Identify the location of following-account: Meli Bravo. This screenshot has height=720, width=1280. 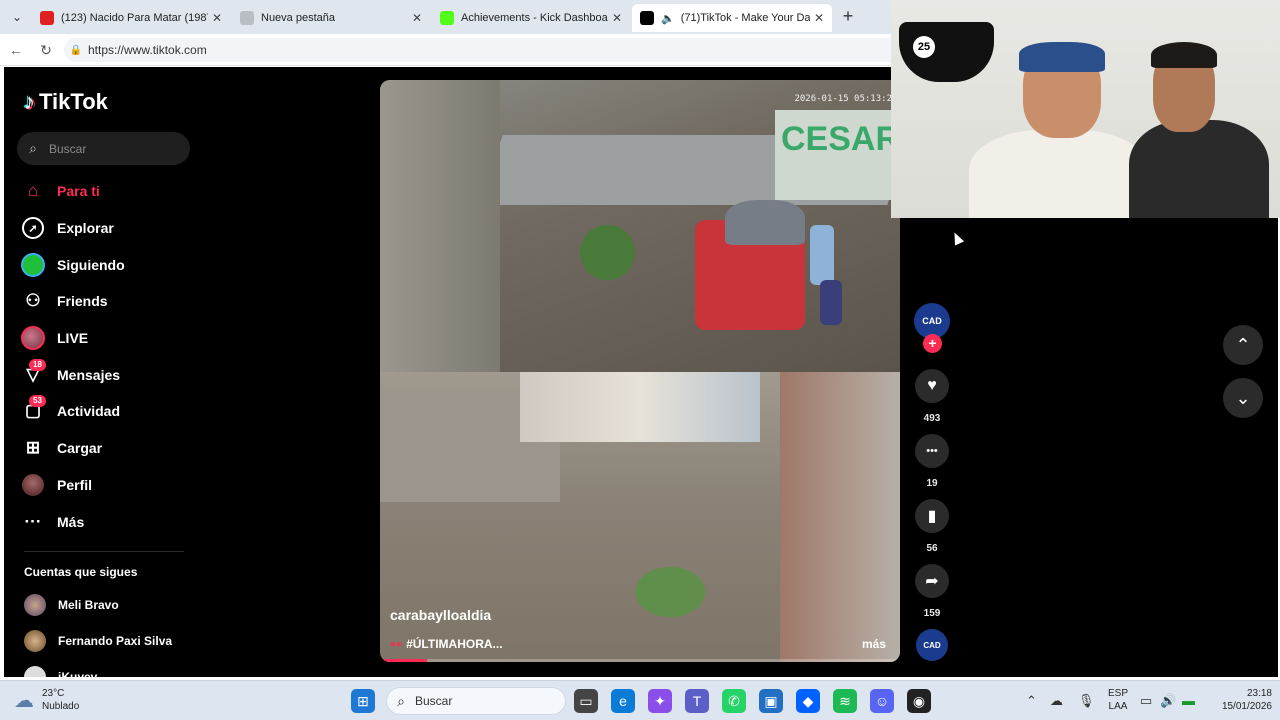
(71, 605).